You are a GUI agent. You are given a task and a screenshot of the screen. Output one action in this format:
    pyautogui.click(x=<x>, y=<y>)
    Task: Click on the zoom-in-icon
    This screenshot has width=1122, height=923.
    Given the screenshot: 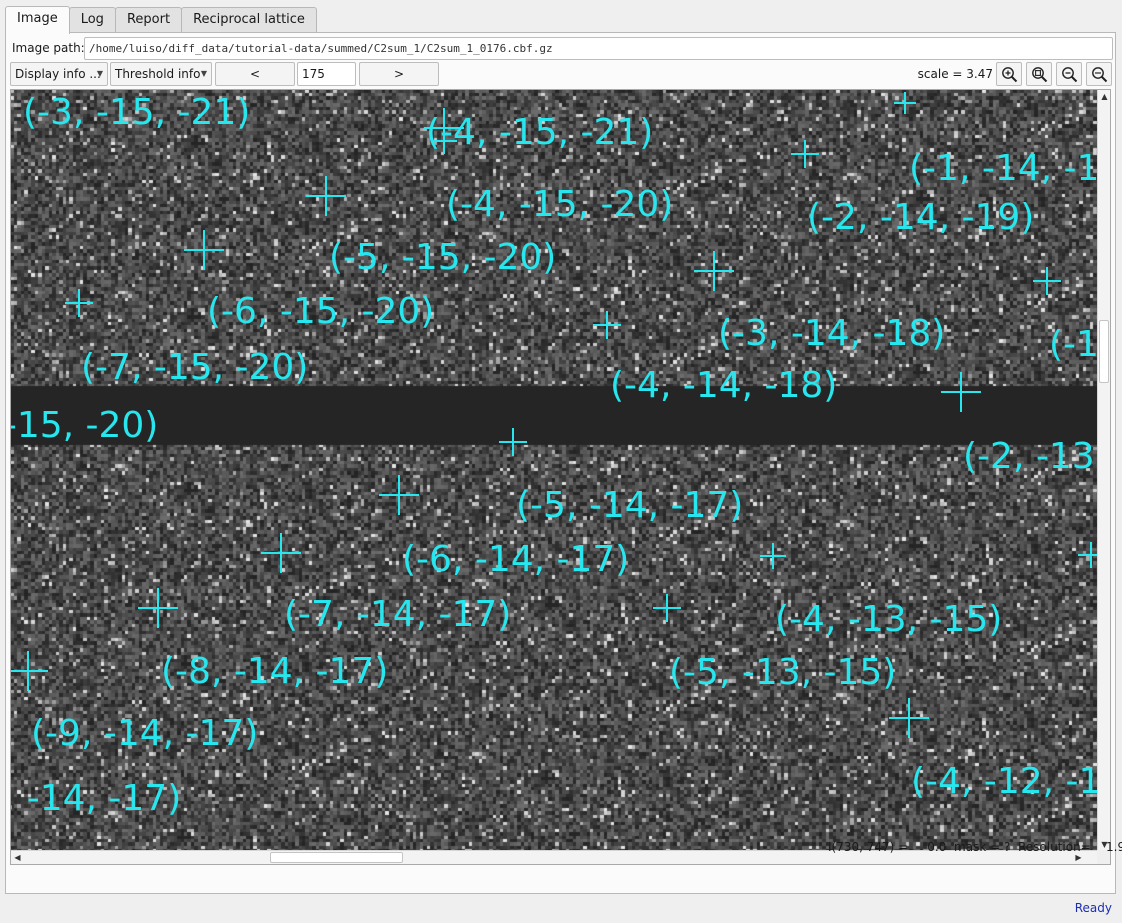 What is the action you would take?
    pyautogui.click(x=1010, y=75)
    